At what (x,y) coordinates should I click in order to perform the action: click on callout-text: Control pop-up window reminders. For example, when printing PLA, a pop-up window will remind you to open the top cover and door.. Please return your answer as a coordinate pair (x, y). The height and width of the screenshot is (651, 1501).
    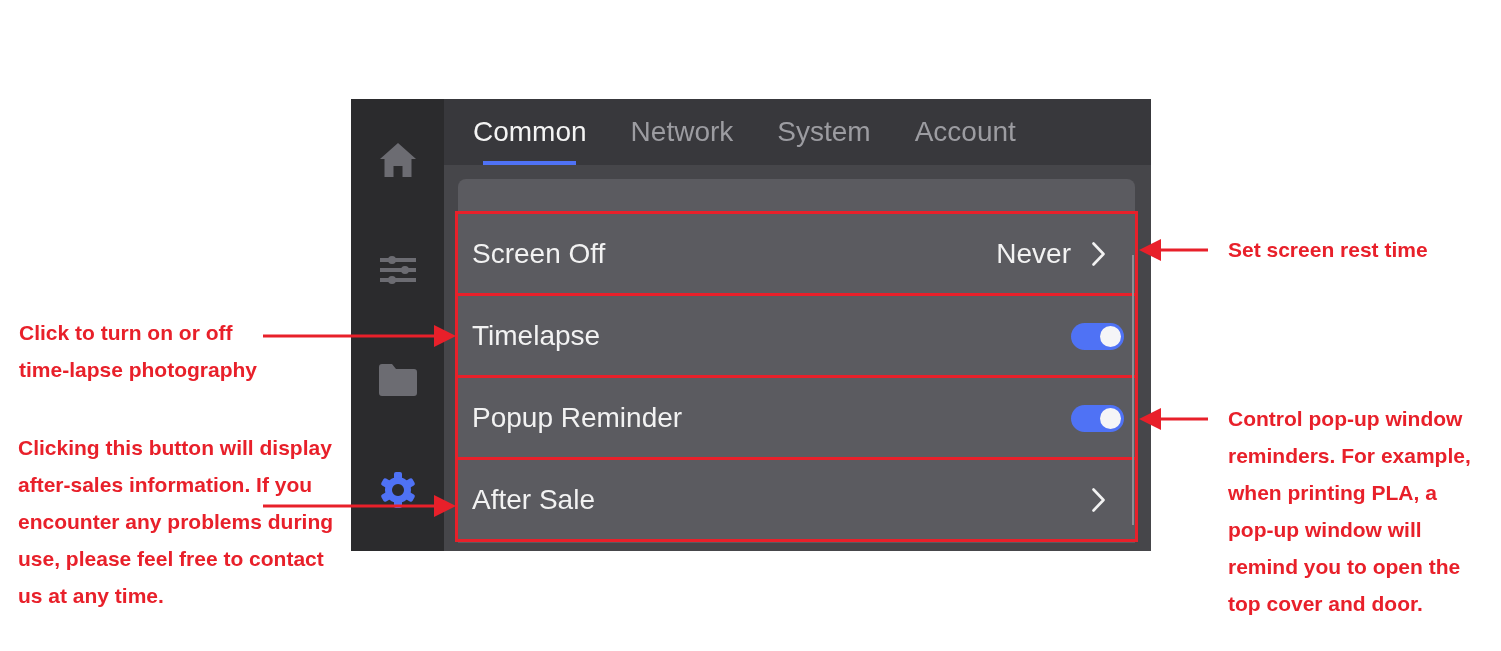
    Looking at the image, I should click on (1349, 511).